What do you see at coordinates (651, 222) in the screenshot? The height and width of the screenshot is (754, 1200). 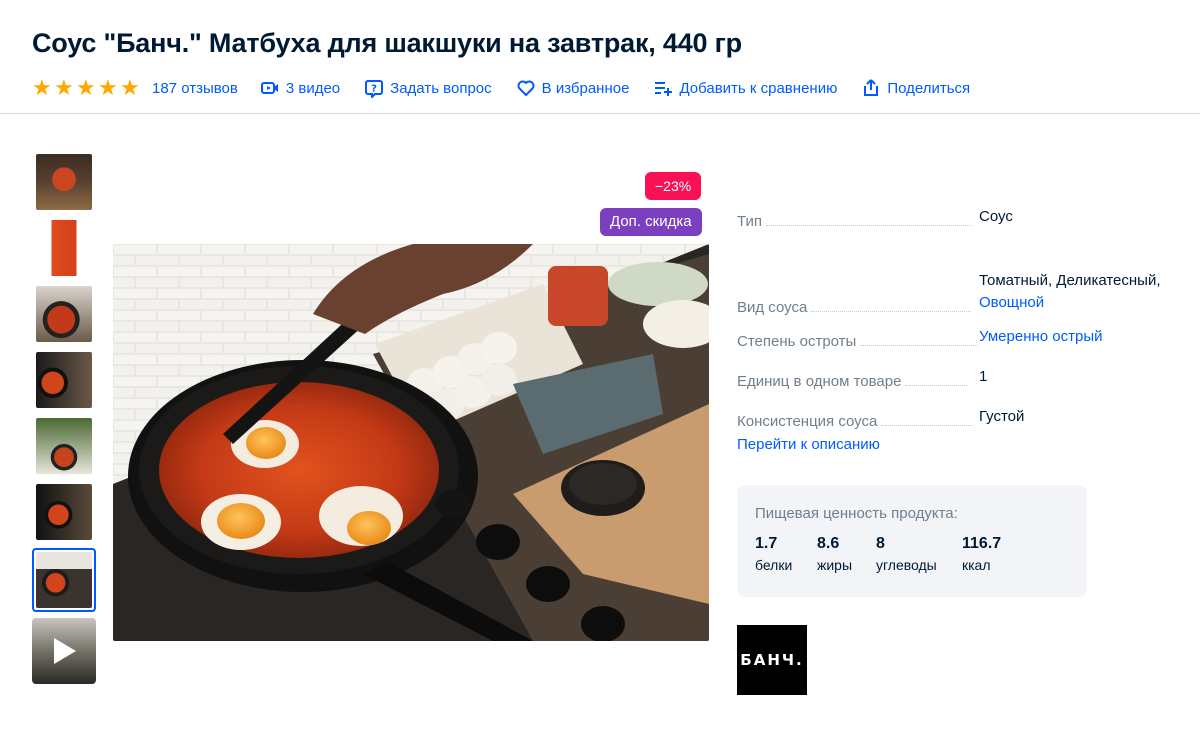 I see `extra-discount-badge: Доп. скидка` at bounding box center [651, 222].